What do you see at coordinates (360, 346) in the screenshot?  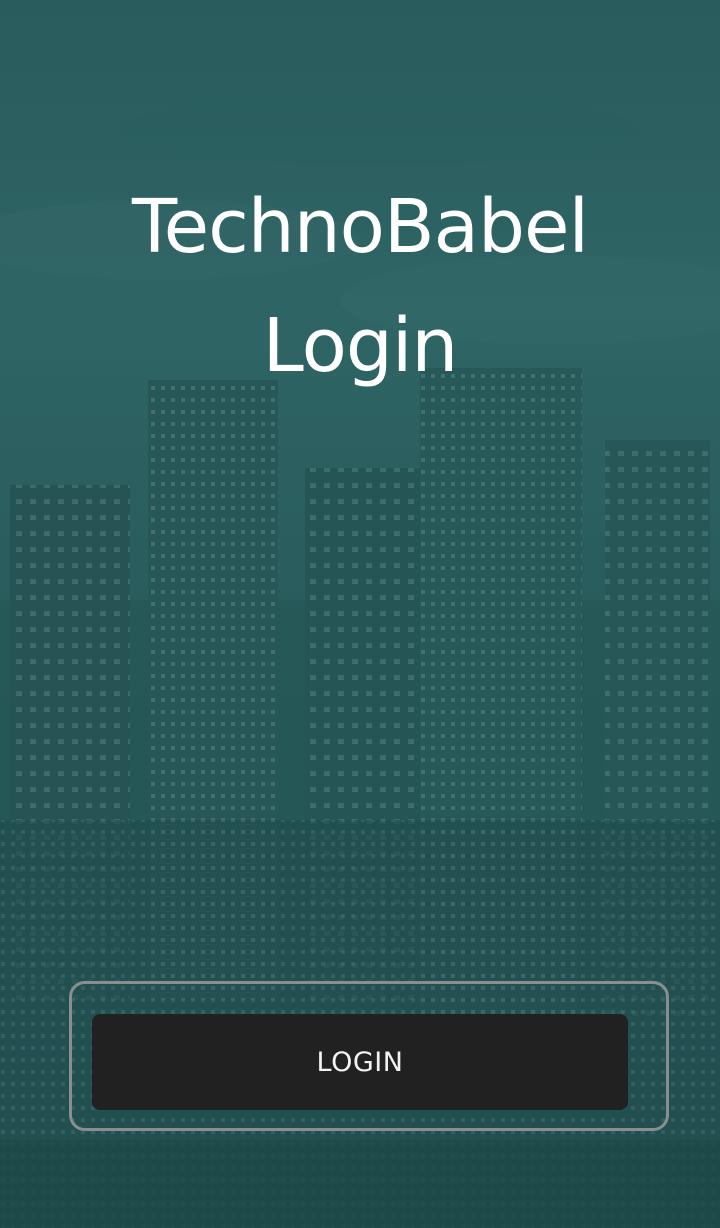 I see `page-title: Login` at bounding box center [360, 346].